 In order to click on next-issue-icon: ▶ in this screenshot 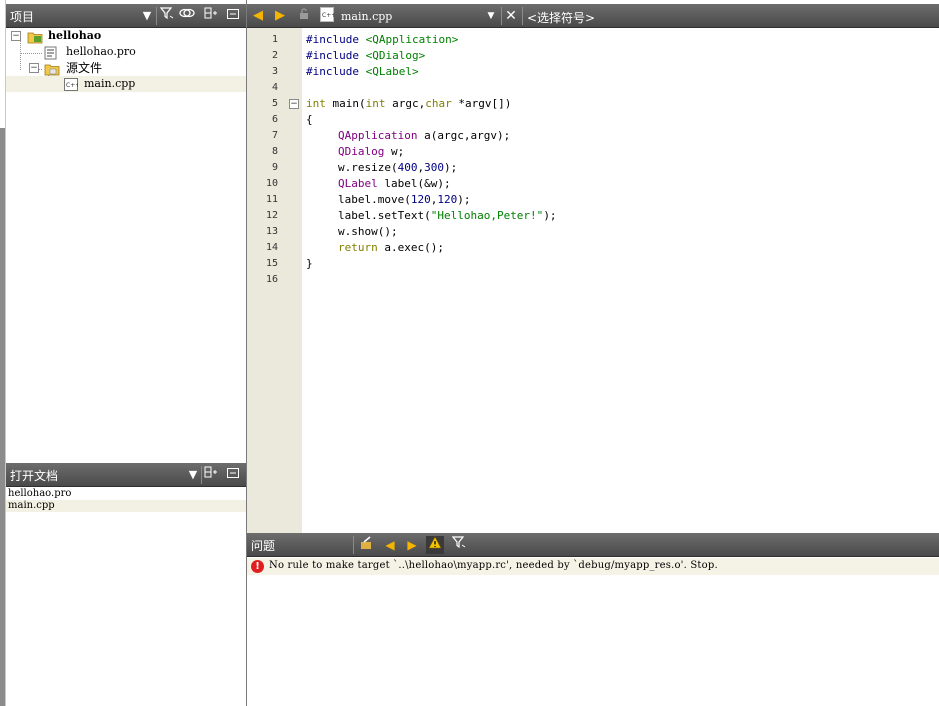, I will do `click(412, 545)`.